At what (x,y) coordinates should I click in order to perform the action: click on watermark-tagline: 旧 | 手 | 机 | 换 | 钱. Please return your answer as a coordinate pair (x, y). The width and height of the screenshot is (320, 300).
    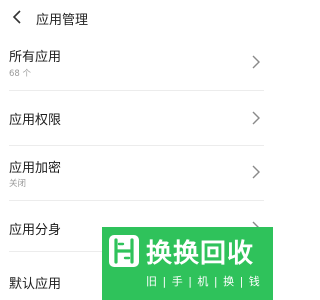
    Looking at the image, I should click on (203, 281).